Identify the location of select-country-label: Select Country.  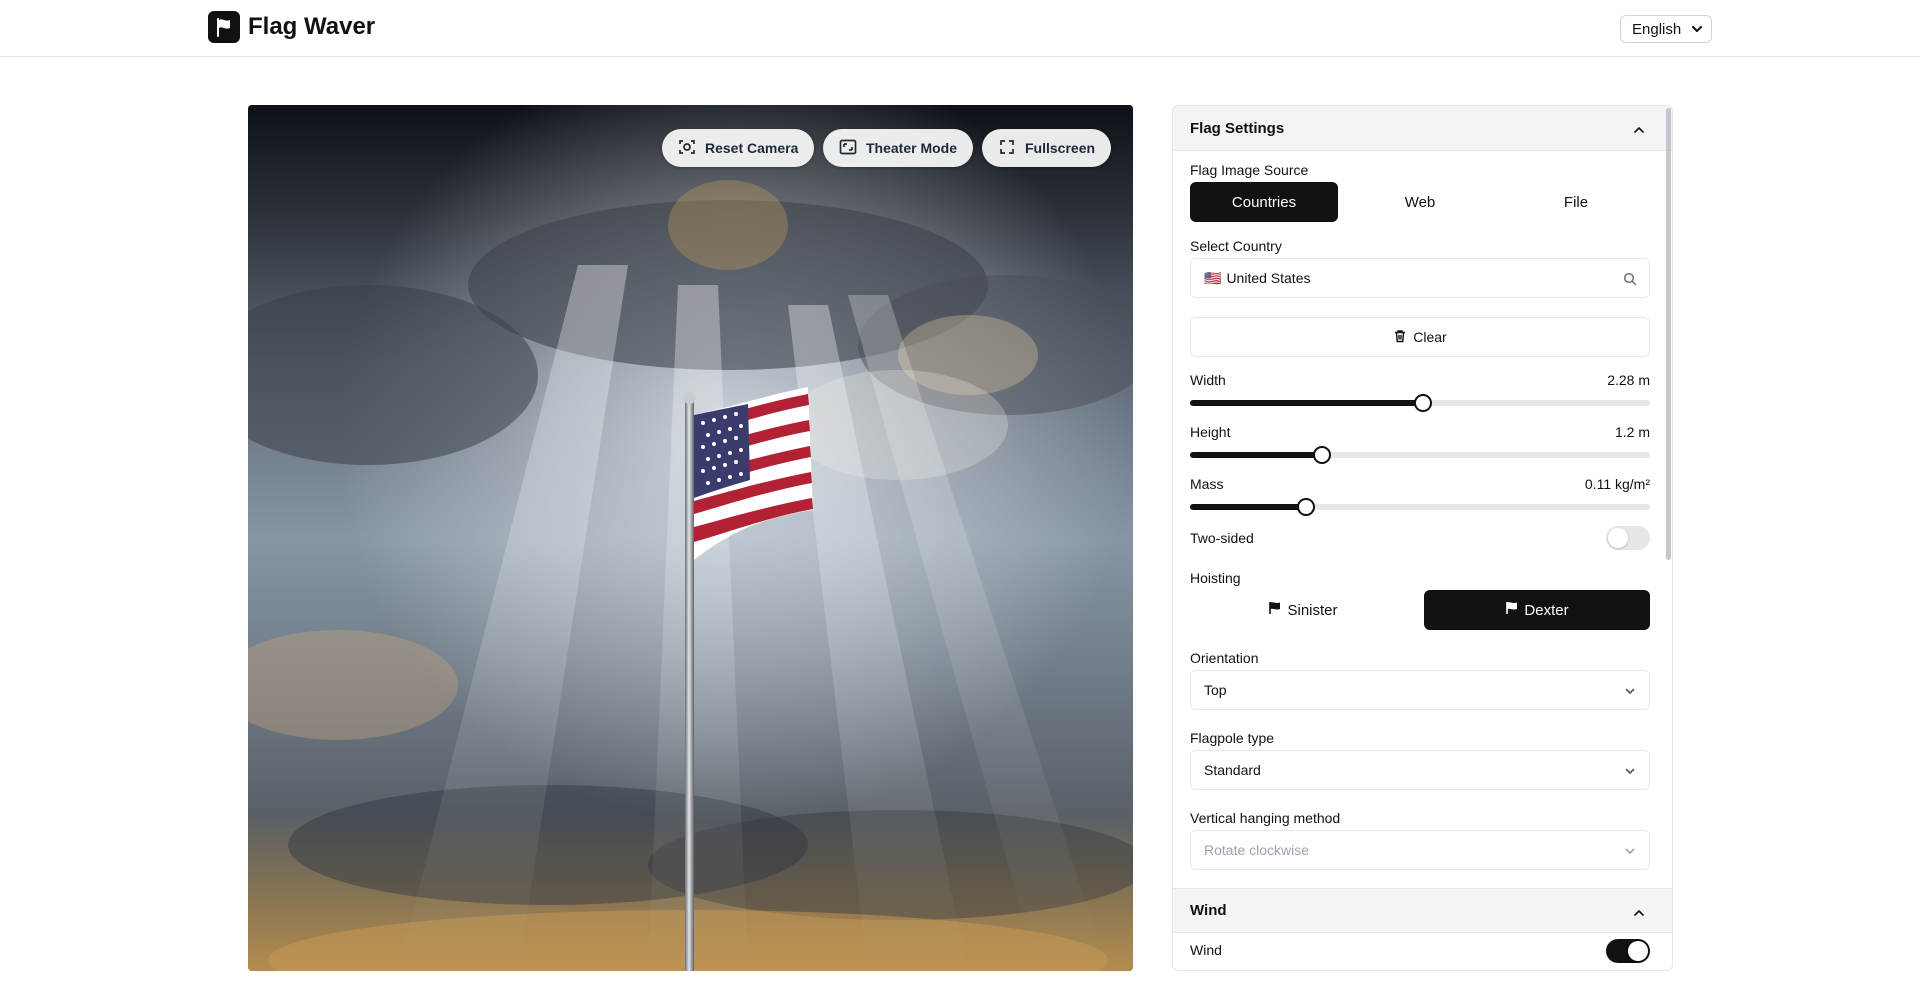
(1236, 246).